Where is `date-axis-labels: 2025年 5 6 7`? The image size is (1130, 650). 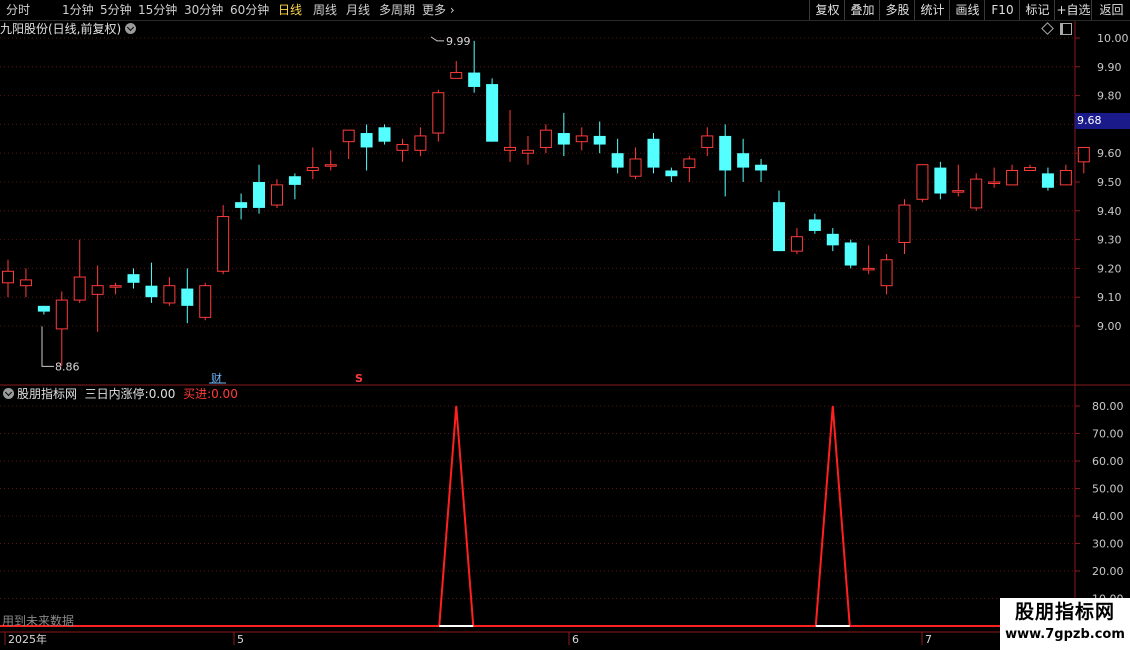 date-axis-labels: 2025年 5 6 7 is located at coordinates (468, 639).